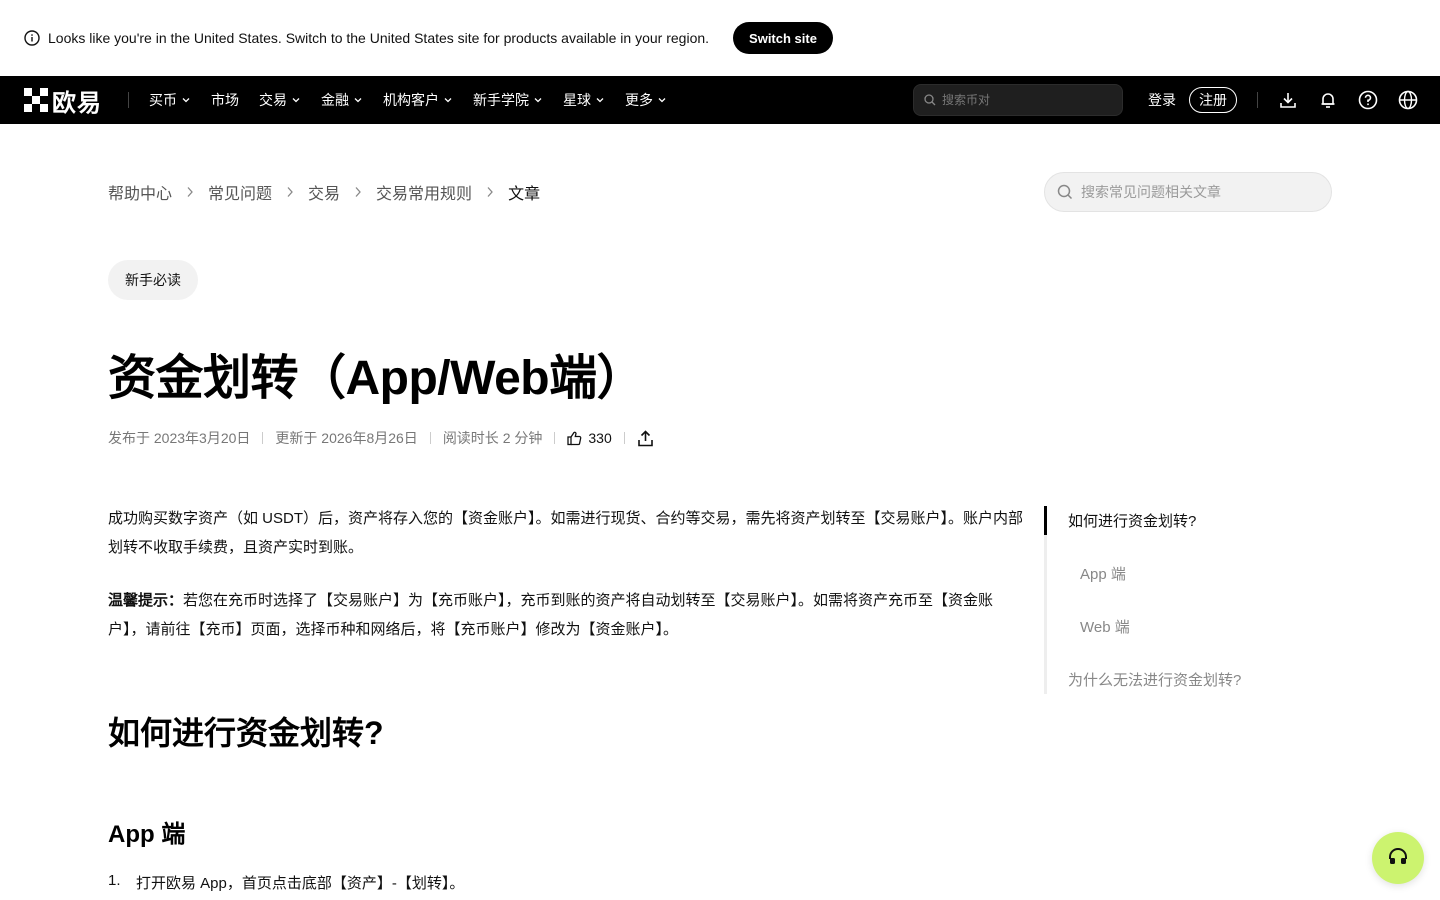 This screenshot has width=1440, height=900. I want to click on toc-item: App 端, so click(1103, 573).